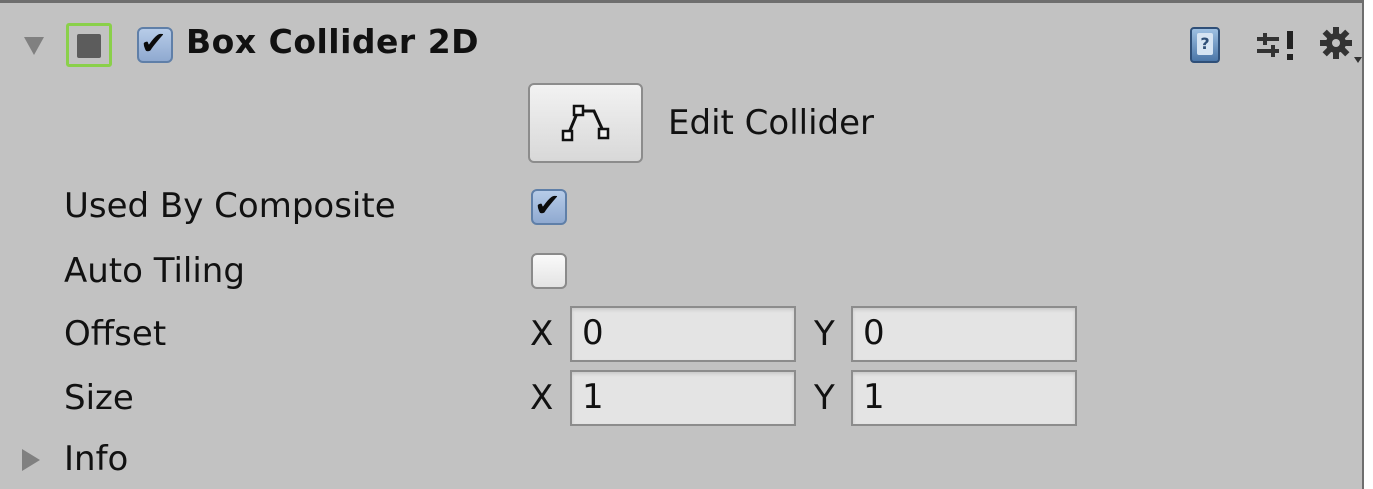 The image size is (1373, 489). I want to click on auto-tiling-label: Auto Tiling, so click(154, 271).